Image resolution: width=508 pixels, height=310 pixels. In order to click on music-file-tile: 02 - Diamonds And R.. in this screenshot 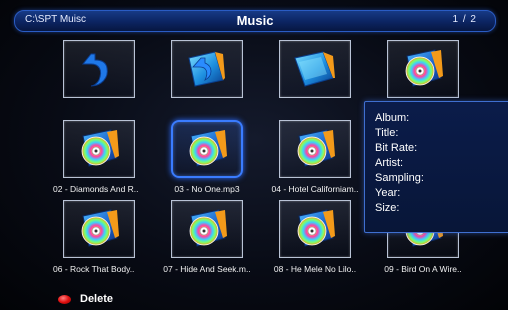, I will do `click(96, 157)`.